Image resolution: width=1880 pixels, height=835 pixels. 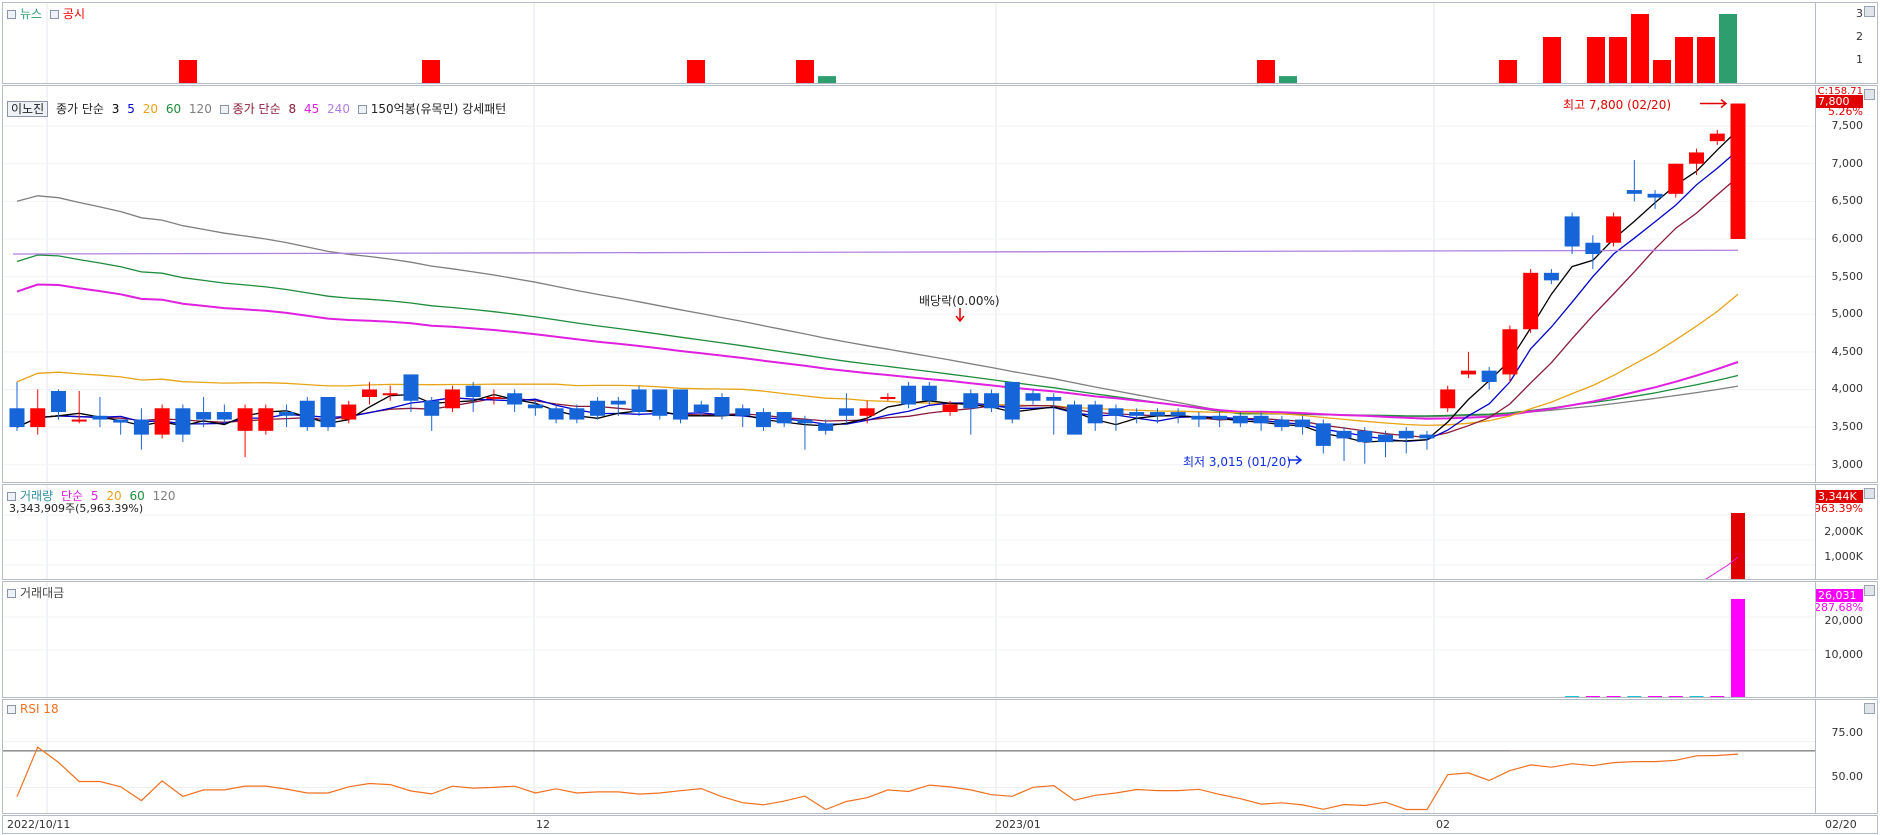 I want to click on rsi-toggle, so click(x=11, y=709).